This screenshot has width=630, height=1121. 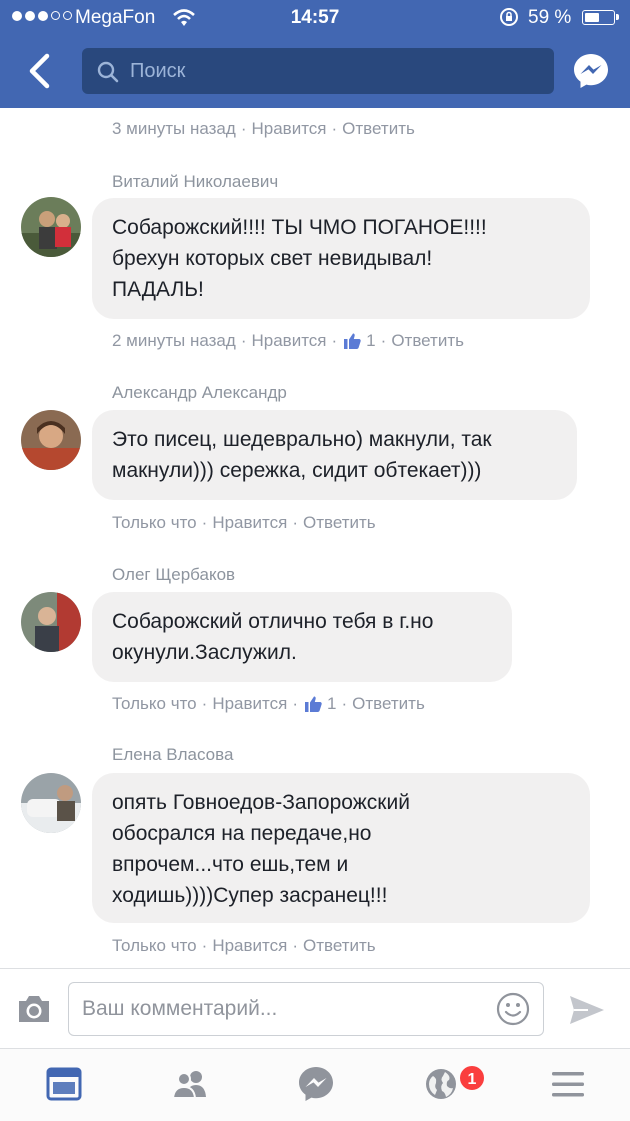 What do you see at coordinates (591, 71) in the screenshot?
I see `messenger-button` at bounding box center [591, 71].